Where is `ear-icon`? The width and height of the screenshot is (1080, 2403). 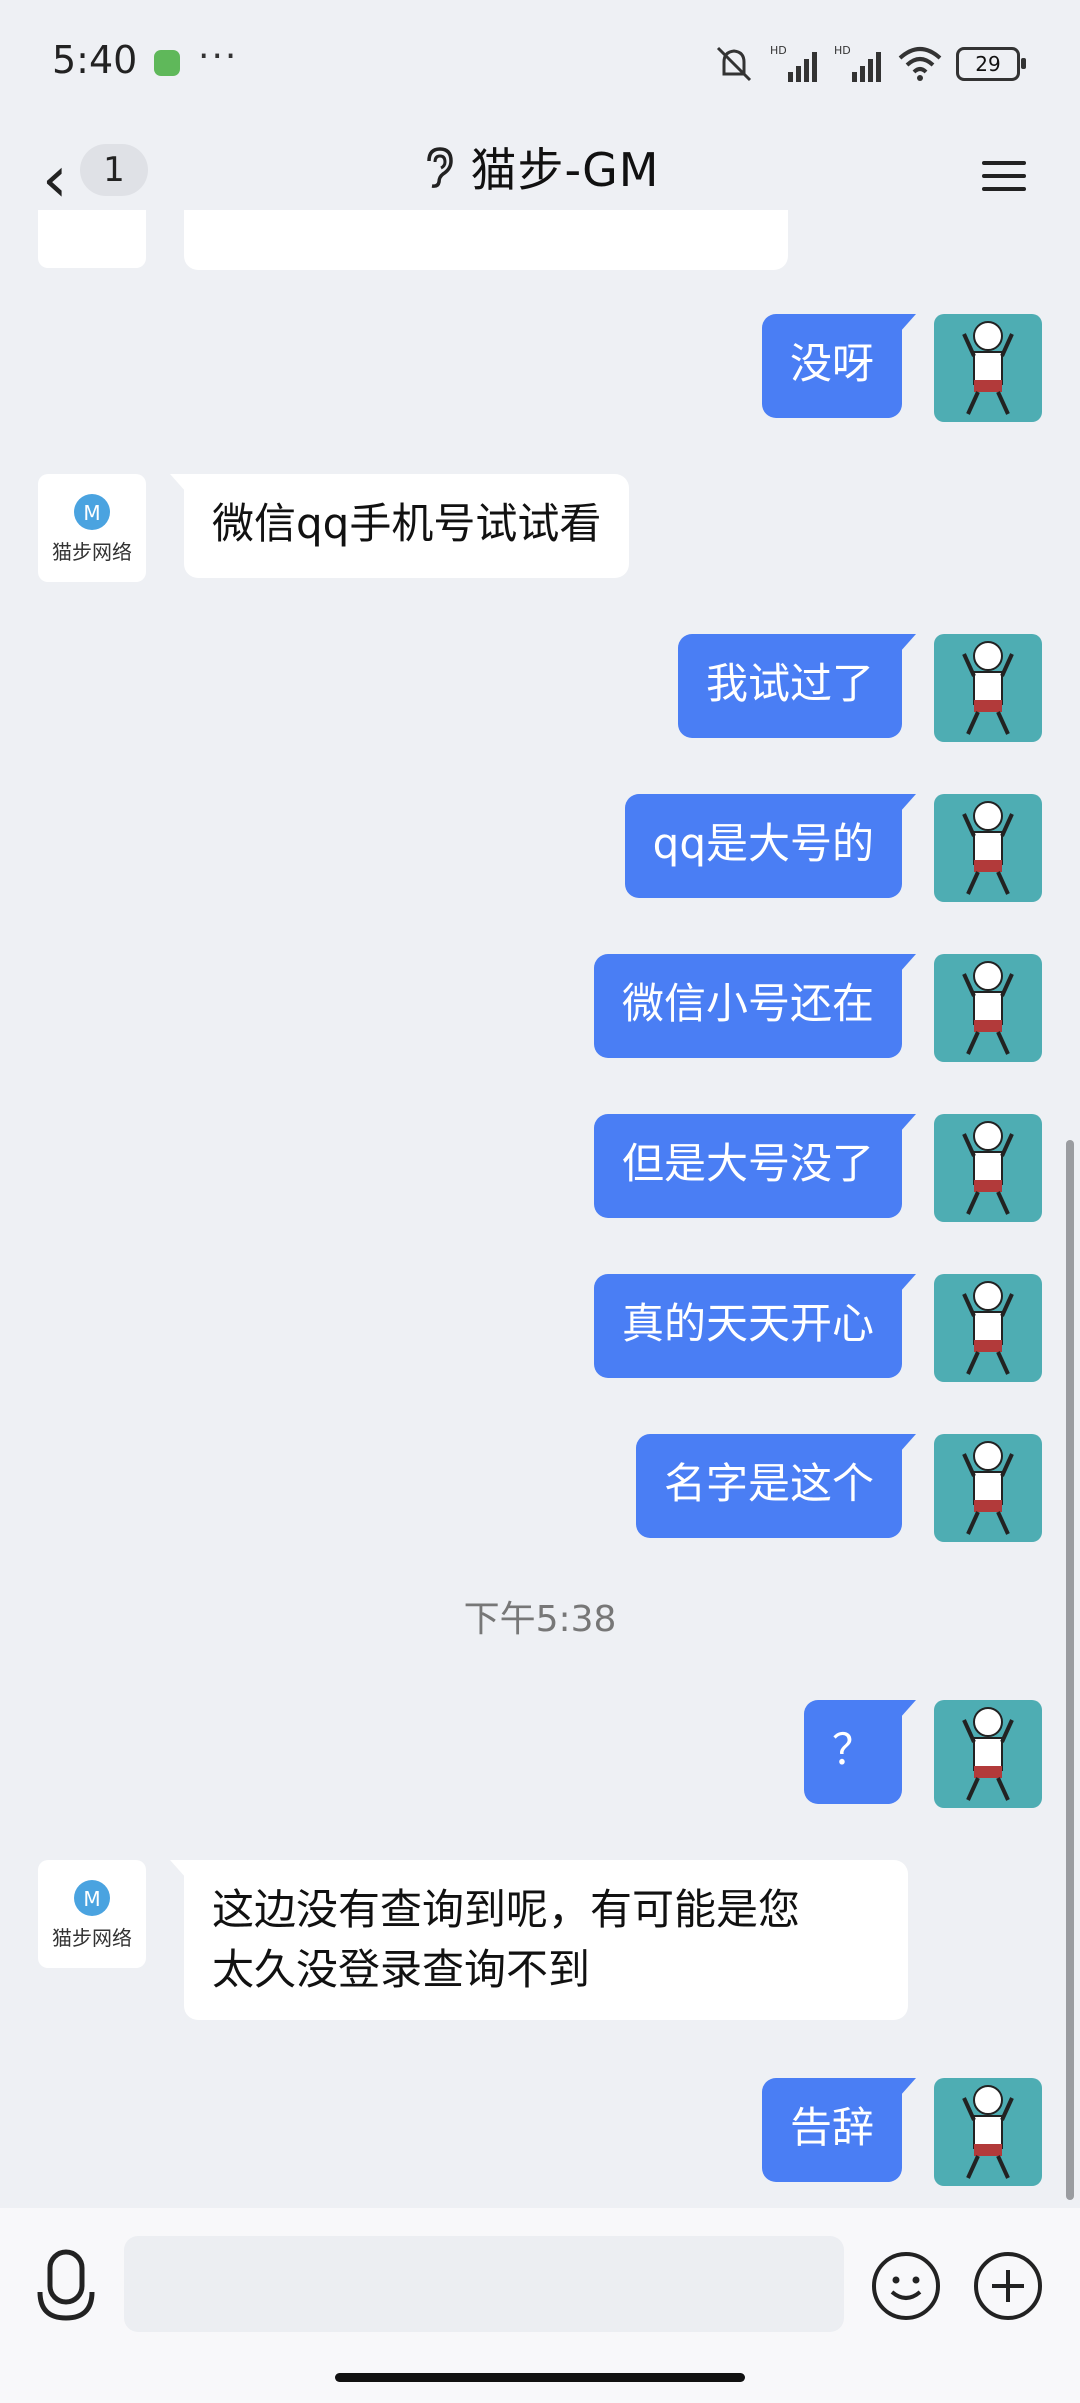
ear-icon is located at coordinates (438, 167).